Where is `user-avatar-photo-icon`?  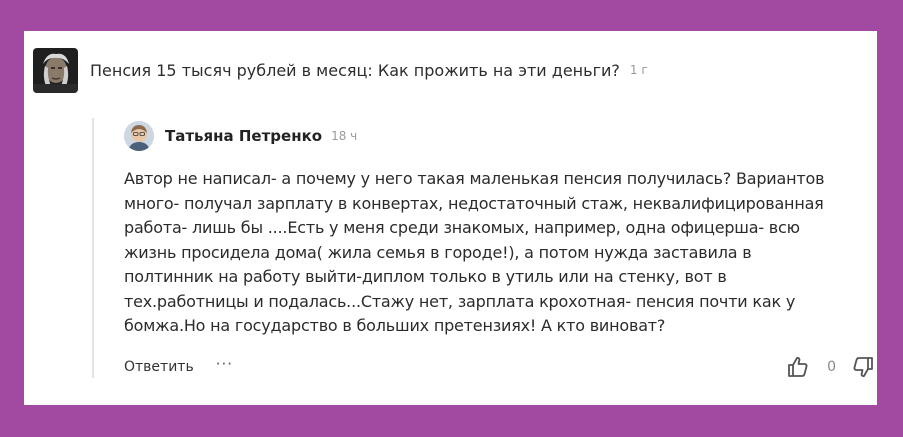 user-avatar-photo-icon is located at coordinates (139, 136).